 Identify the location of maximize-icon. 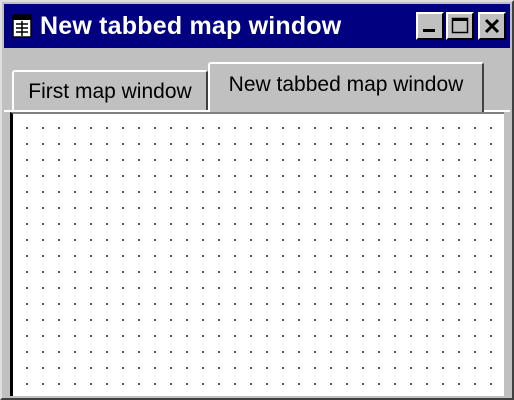
(460, 25).